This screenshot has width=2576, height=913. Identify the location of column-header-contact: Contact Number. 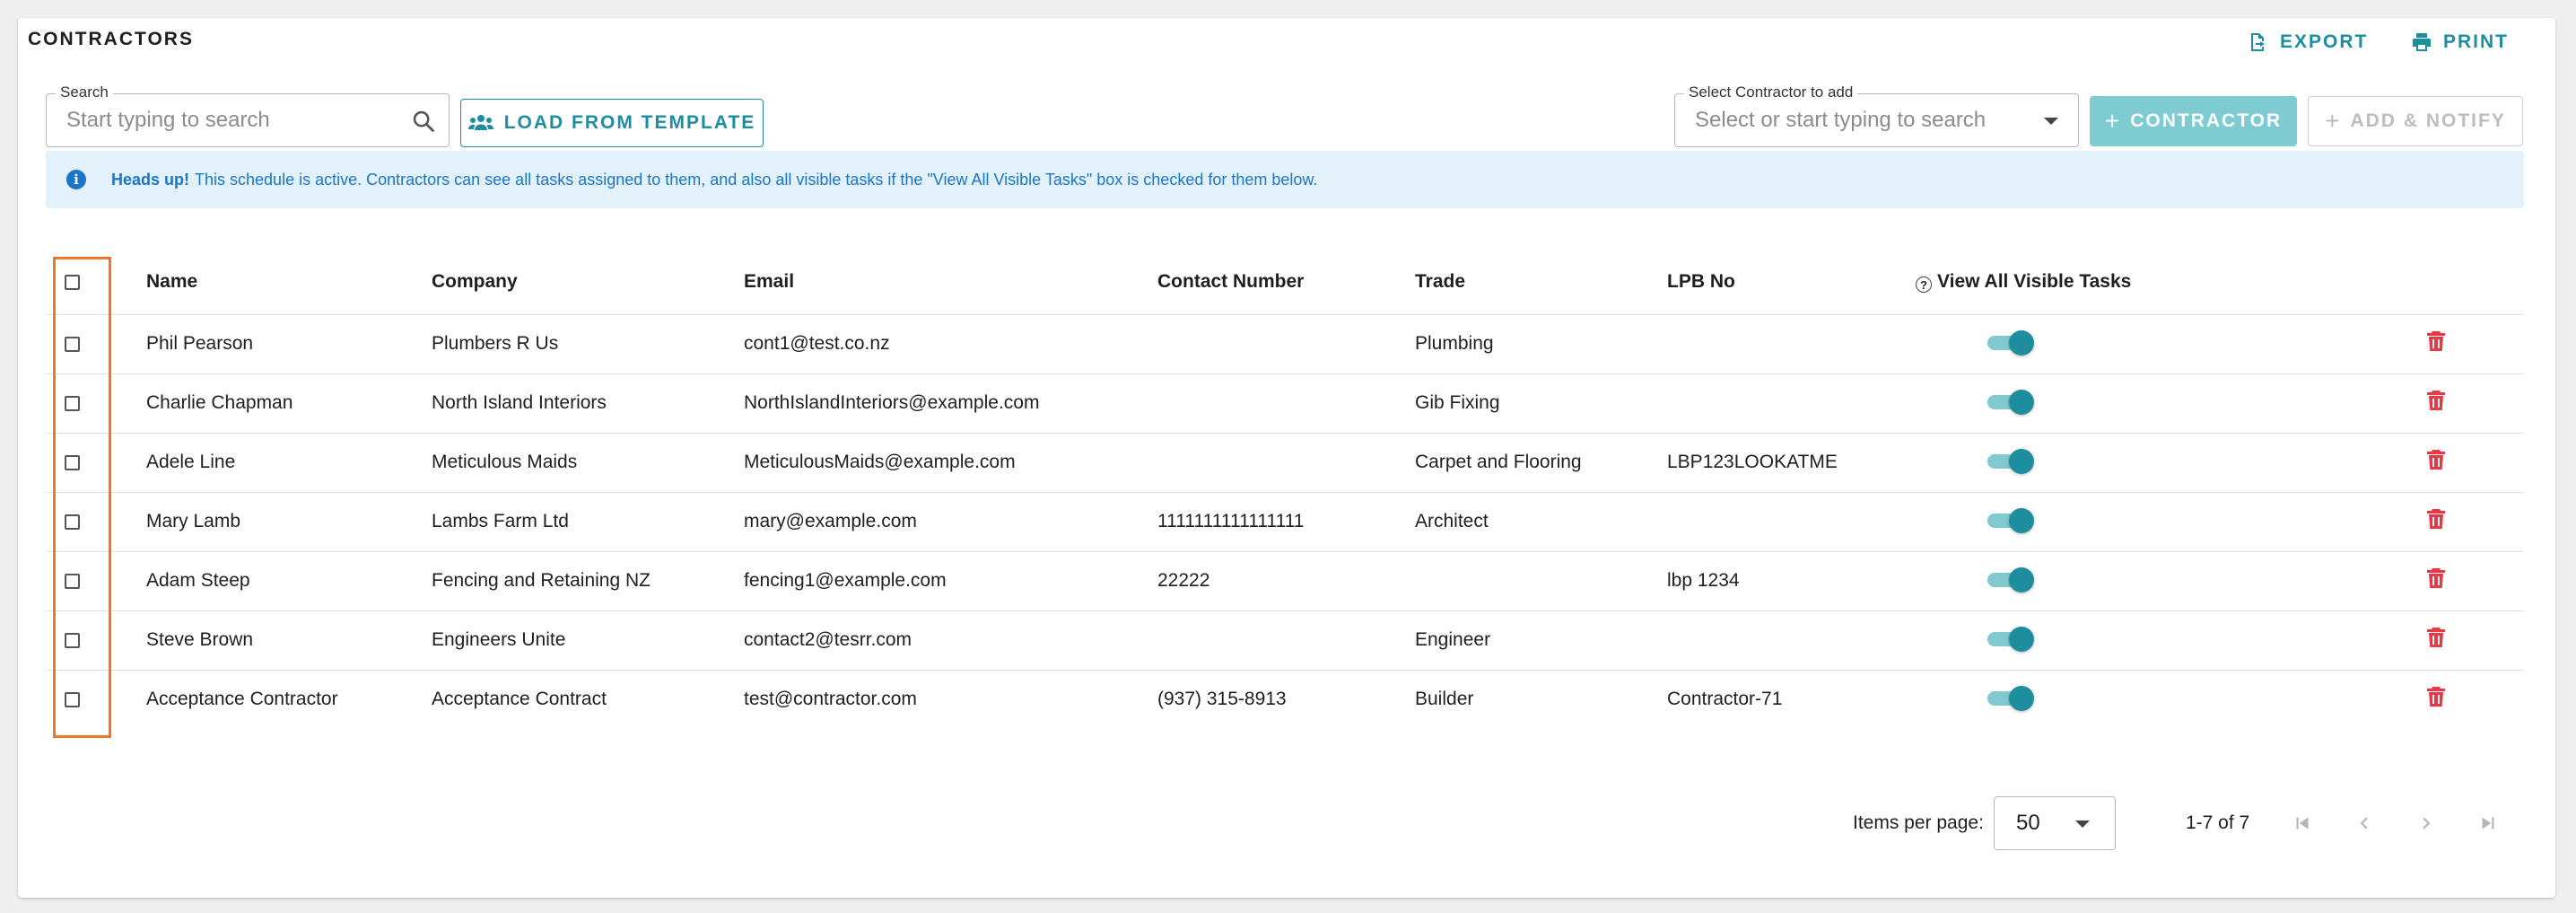
(1286, 282).